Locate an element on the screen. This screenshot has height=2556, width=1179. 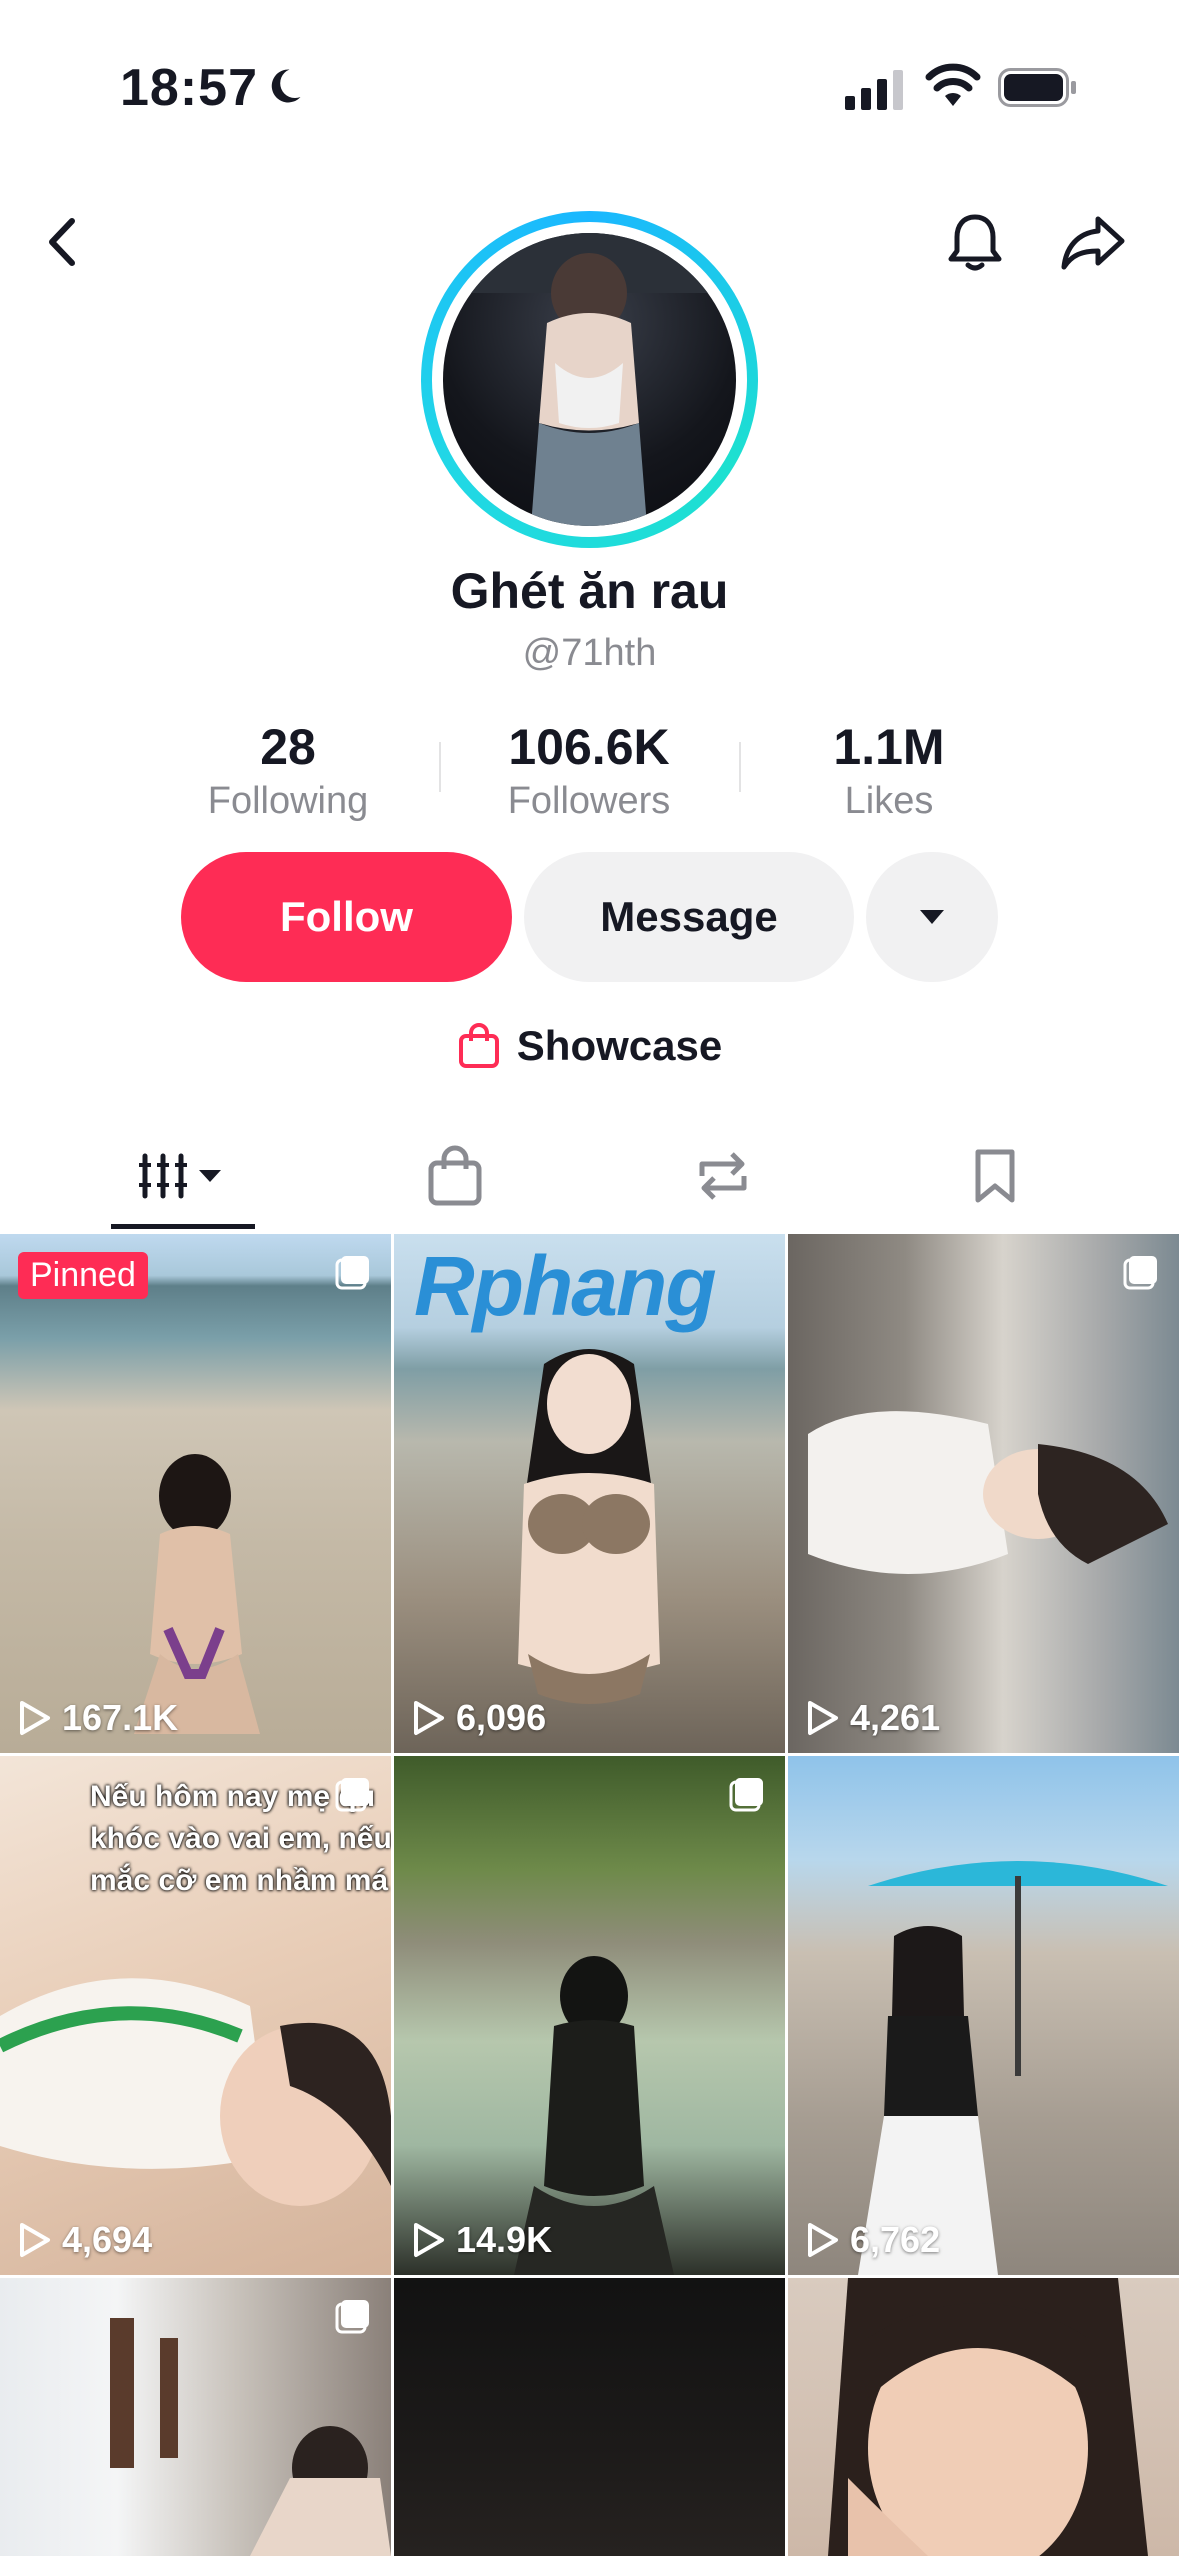
bookmark-icon is located at coordinates (994, 1176).